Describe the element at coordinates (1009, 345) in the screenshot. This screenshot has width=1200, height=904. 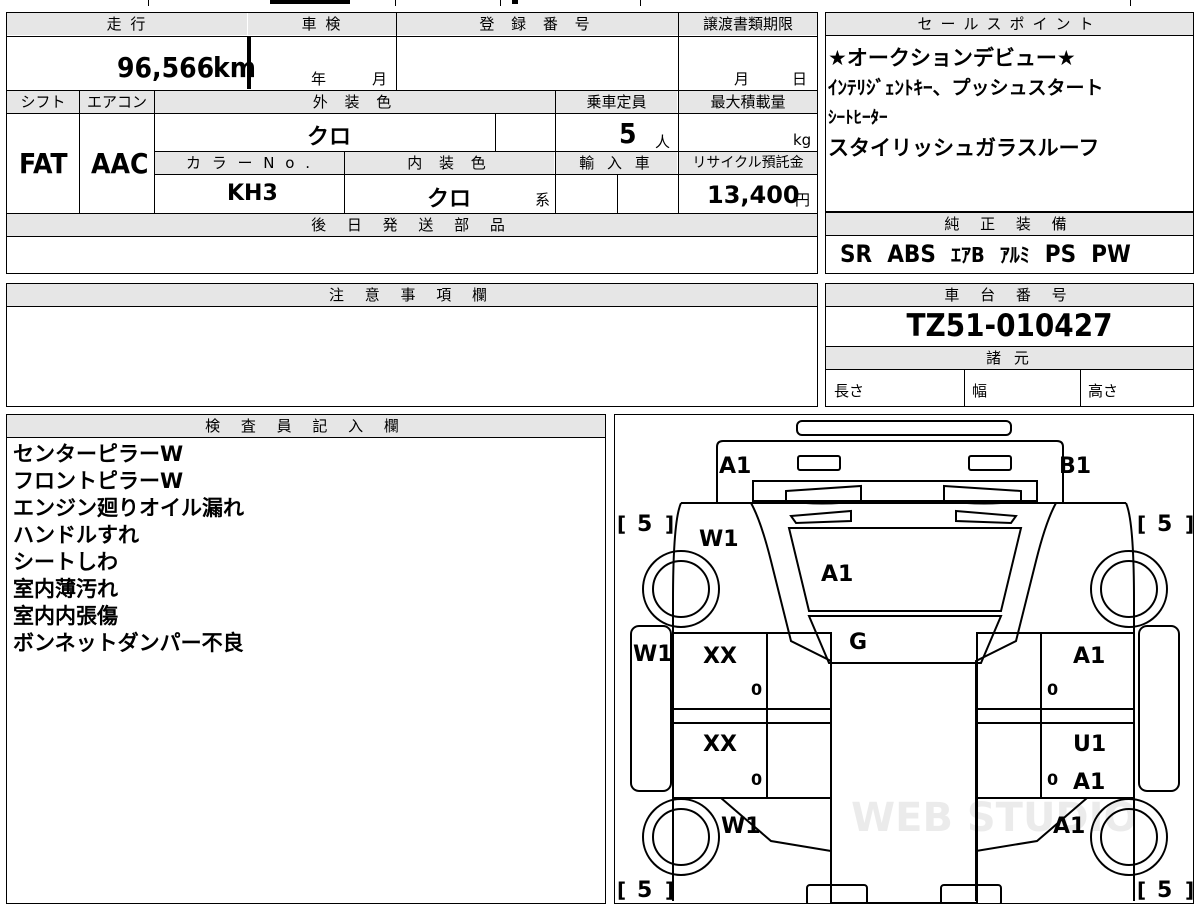
I see `chassis-panel: 車 台 番 号 TZ51-010427 諸 元 長さ 幅 高さ` at that location.